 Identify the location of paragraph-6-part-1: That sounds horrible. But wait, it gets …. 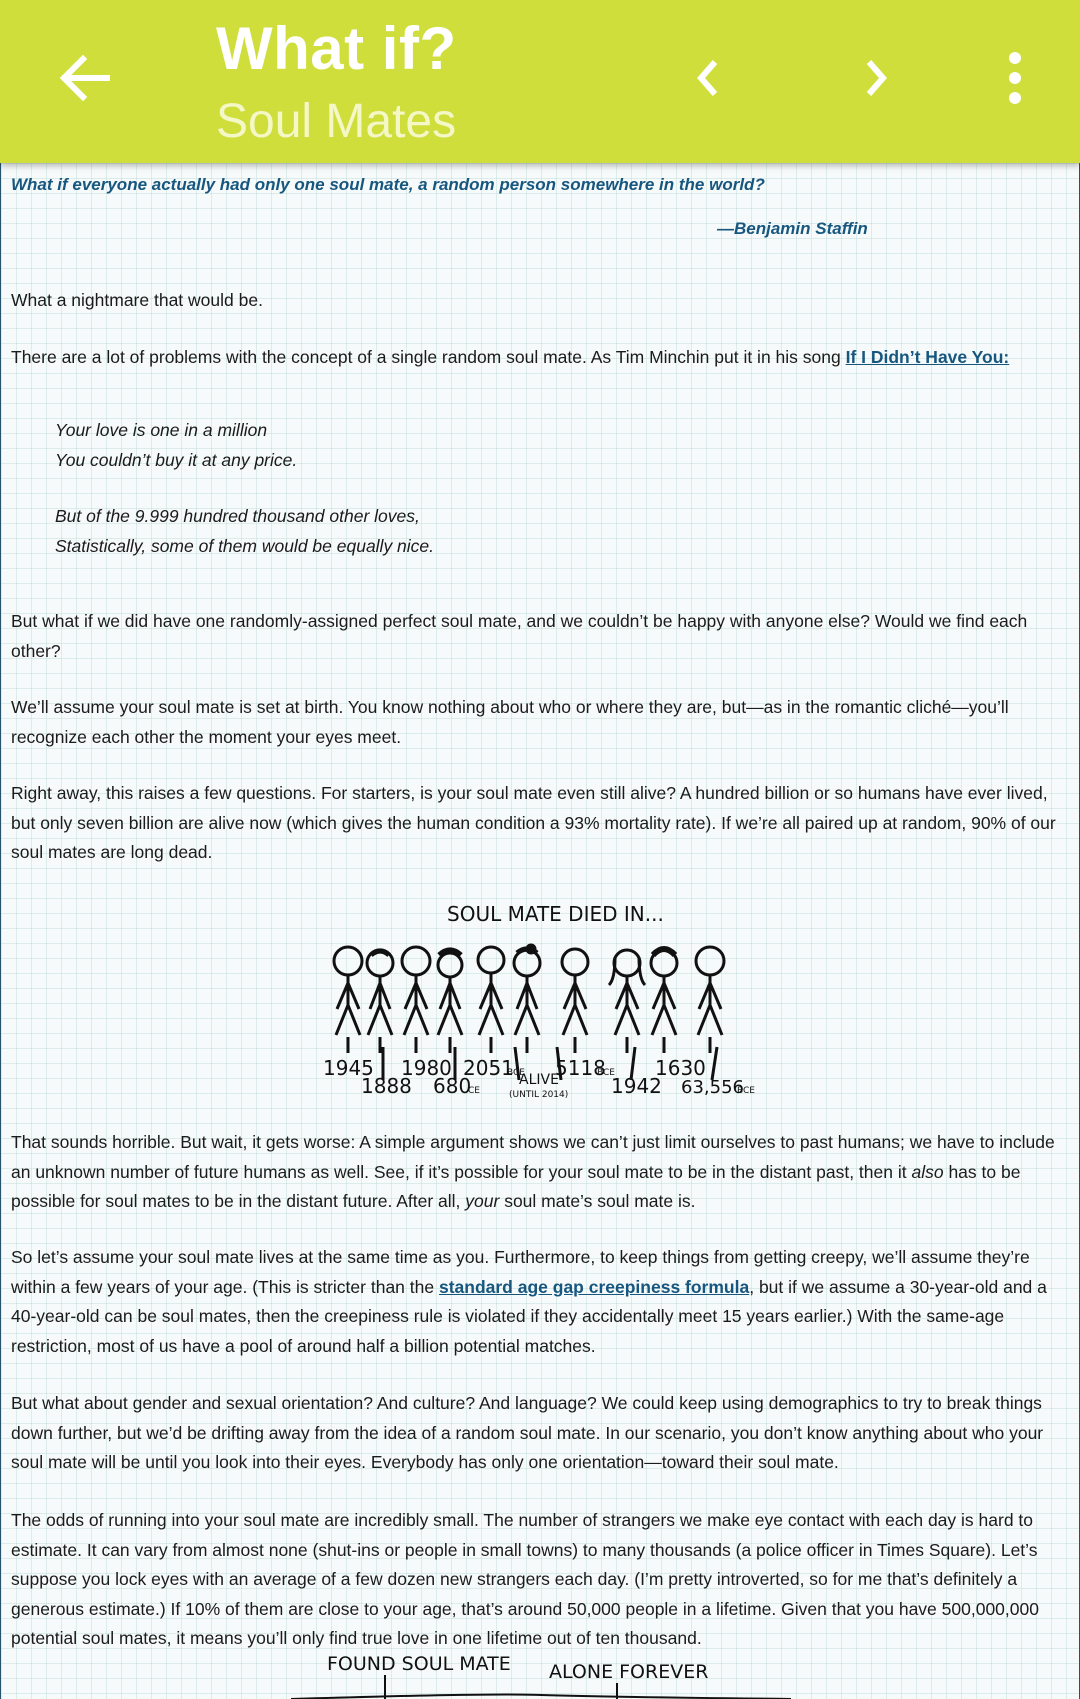
(533, 1157).